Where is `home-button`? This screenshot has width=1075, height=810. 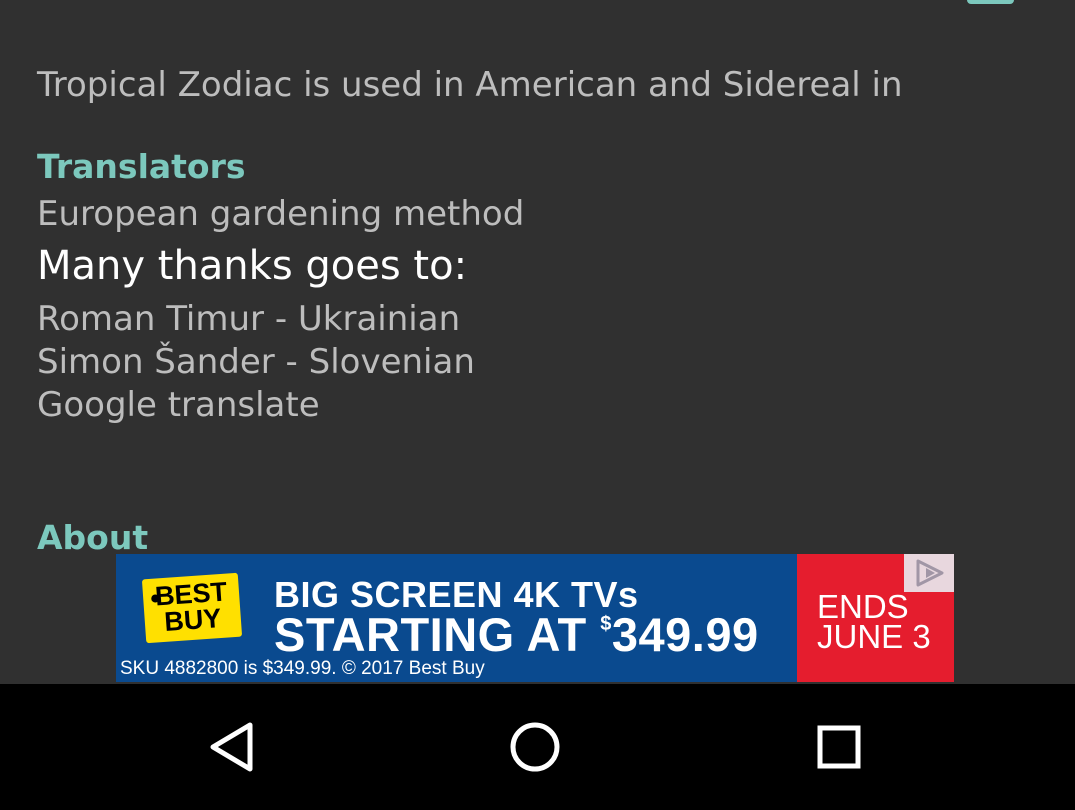
home-button is located at coordinates (535, 747).